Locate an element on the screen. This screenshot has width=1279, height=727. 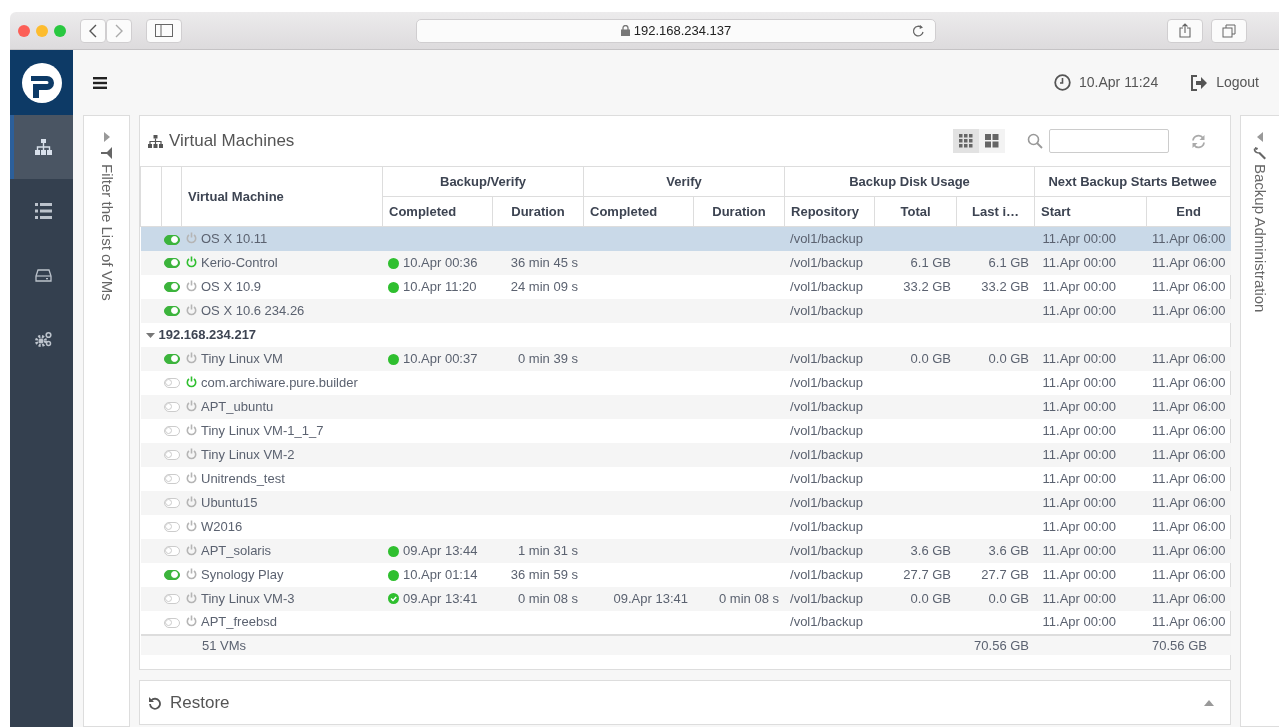
table-row: Synology Play 10.Apr 01:14 36 min 59 s /vol1/backup 27.7 GB 27.7 GB 11.Apr 00:00 11.Apr 06:00 is located at coordinates (685, 574).